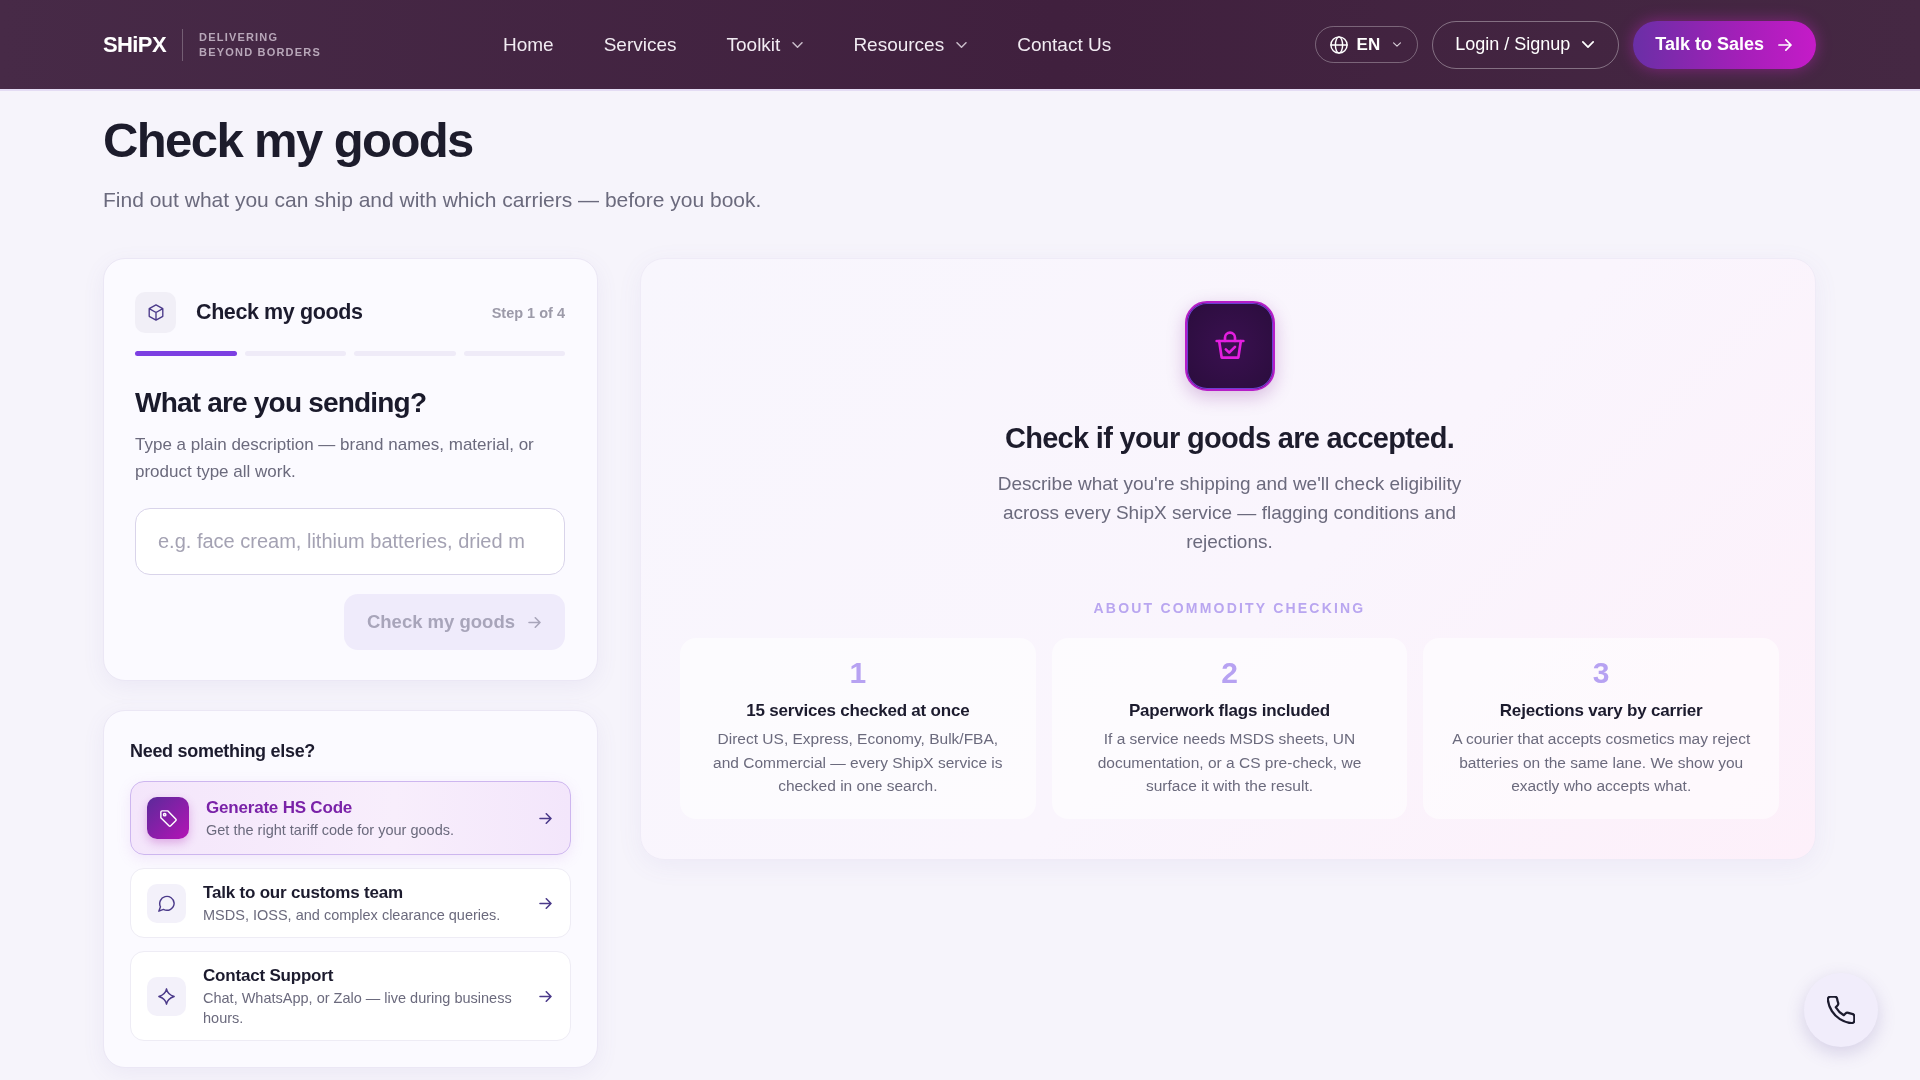 The height and width of the screenshot is (1080, 1920). What do you see at coordinates (1724, 44) in the screenshot?
I see `talk-to-sales-button: Talk to Sales` at bounding box center [1724, 44].